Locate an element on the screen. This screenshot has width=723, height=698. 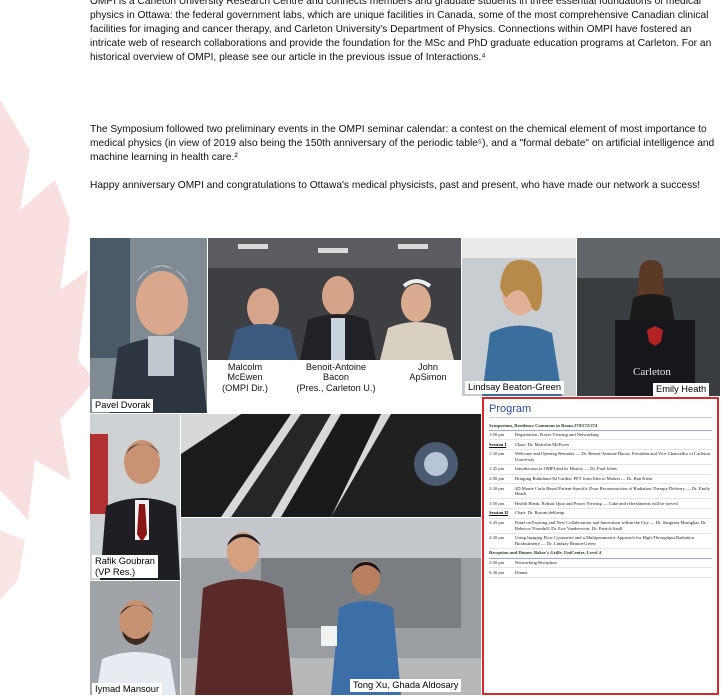
caption-john-apsimon: John ApSimon is located at coordinates (428, 372).